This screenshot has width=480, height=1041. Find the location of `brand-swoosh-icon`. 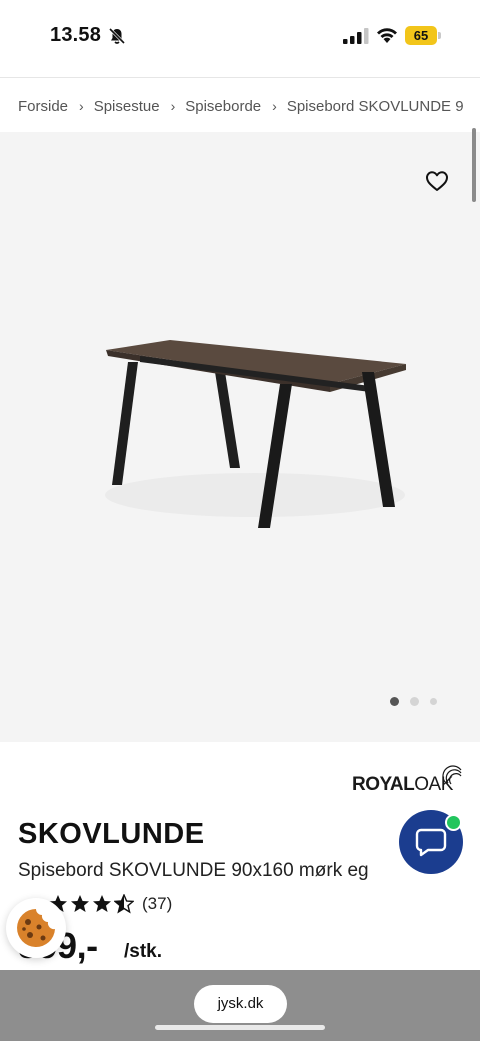

brand-swoosh-icon is located at coordinates (452, 775).